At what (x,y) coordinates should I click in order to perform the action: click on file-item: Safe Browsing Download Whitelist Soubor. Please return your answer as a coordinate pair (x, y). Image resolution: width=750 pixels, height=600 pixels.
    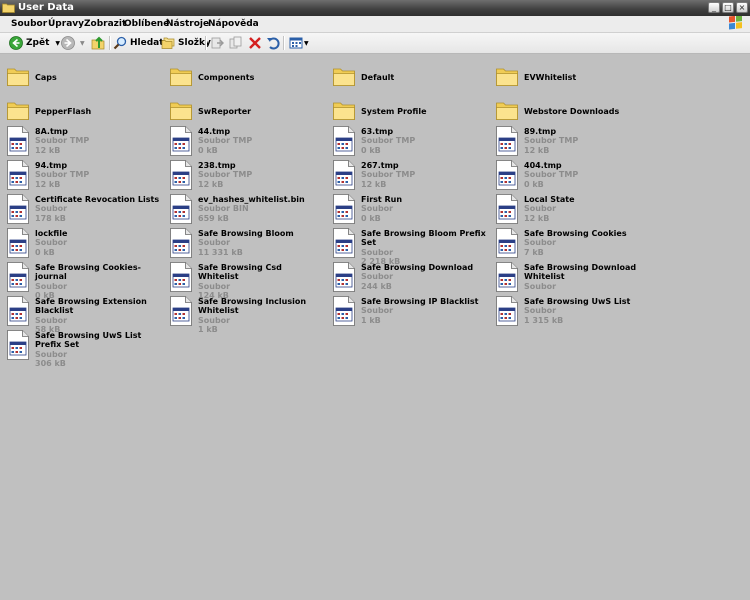
    Looking at the image, I should click on (569, 279).